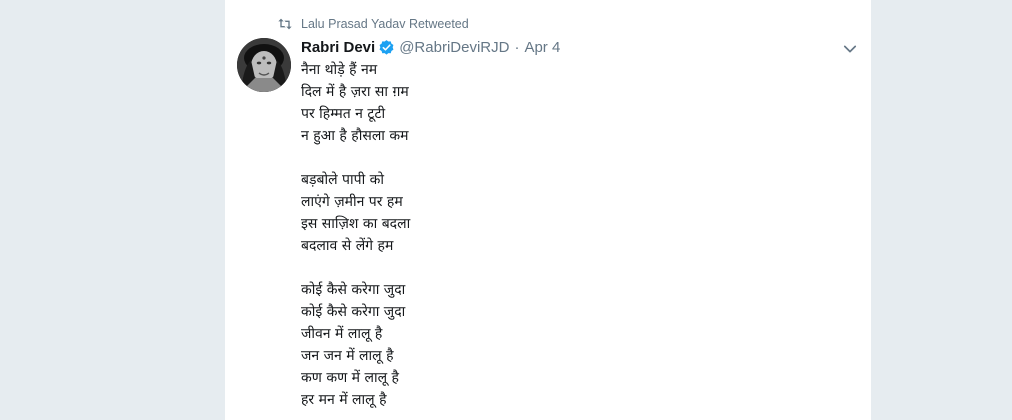 The width and height of the screenshot is (1012, 420). Describe the element at coordinates (454, 47) in the screenshot. I see `author-handle: @RabriDeviRJD` at that location.